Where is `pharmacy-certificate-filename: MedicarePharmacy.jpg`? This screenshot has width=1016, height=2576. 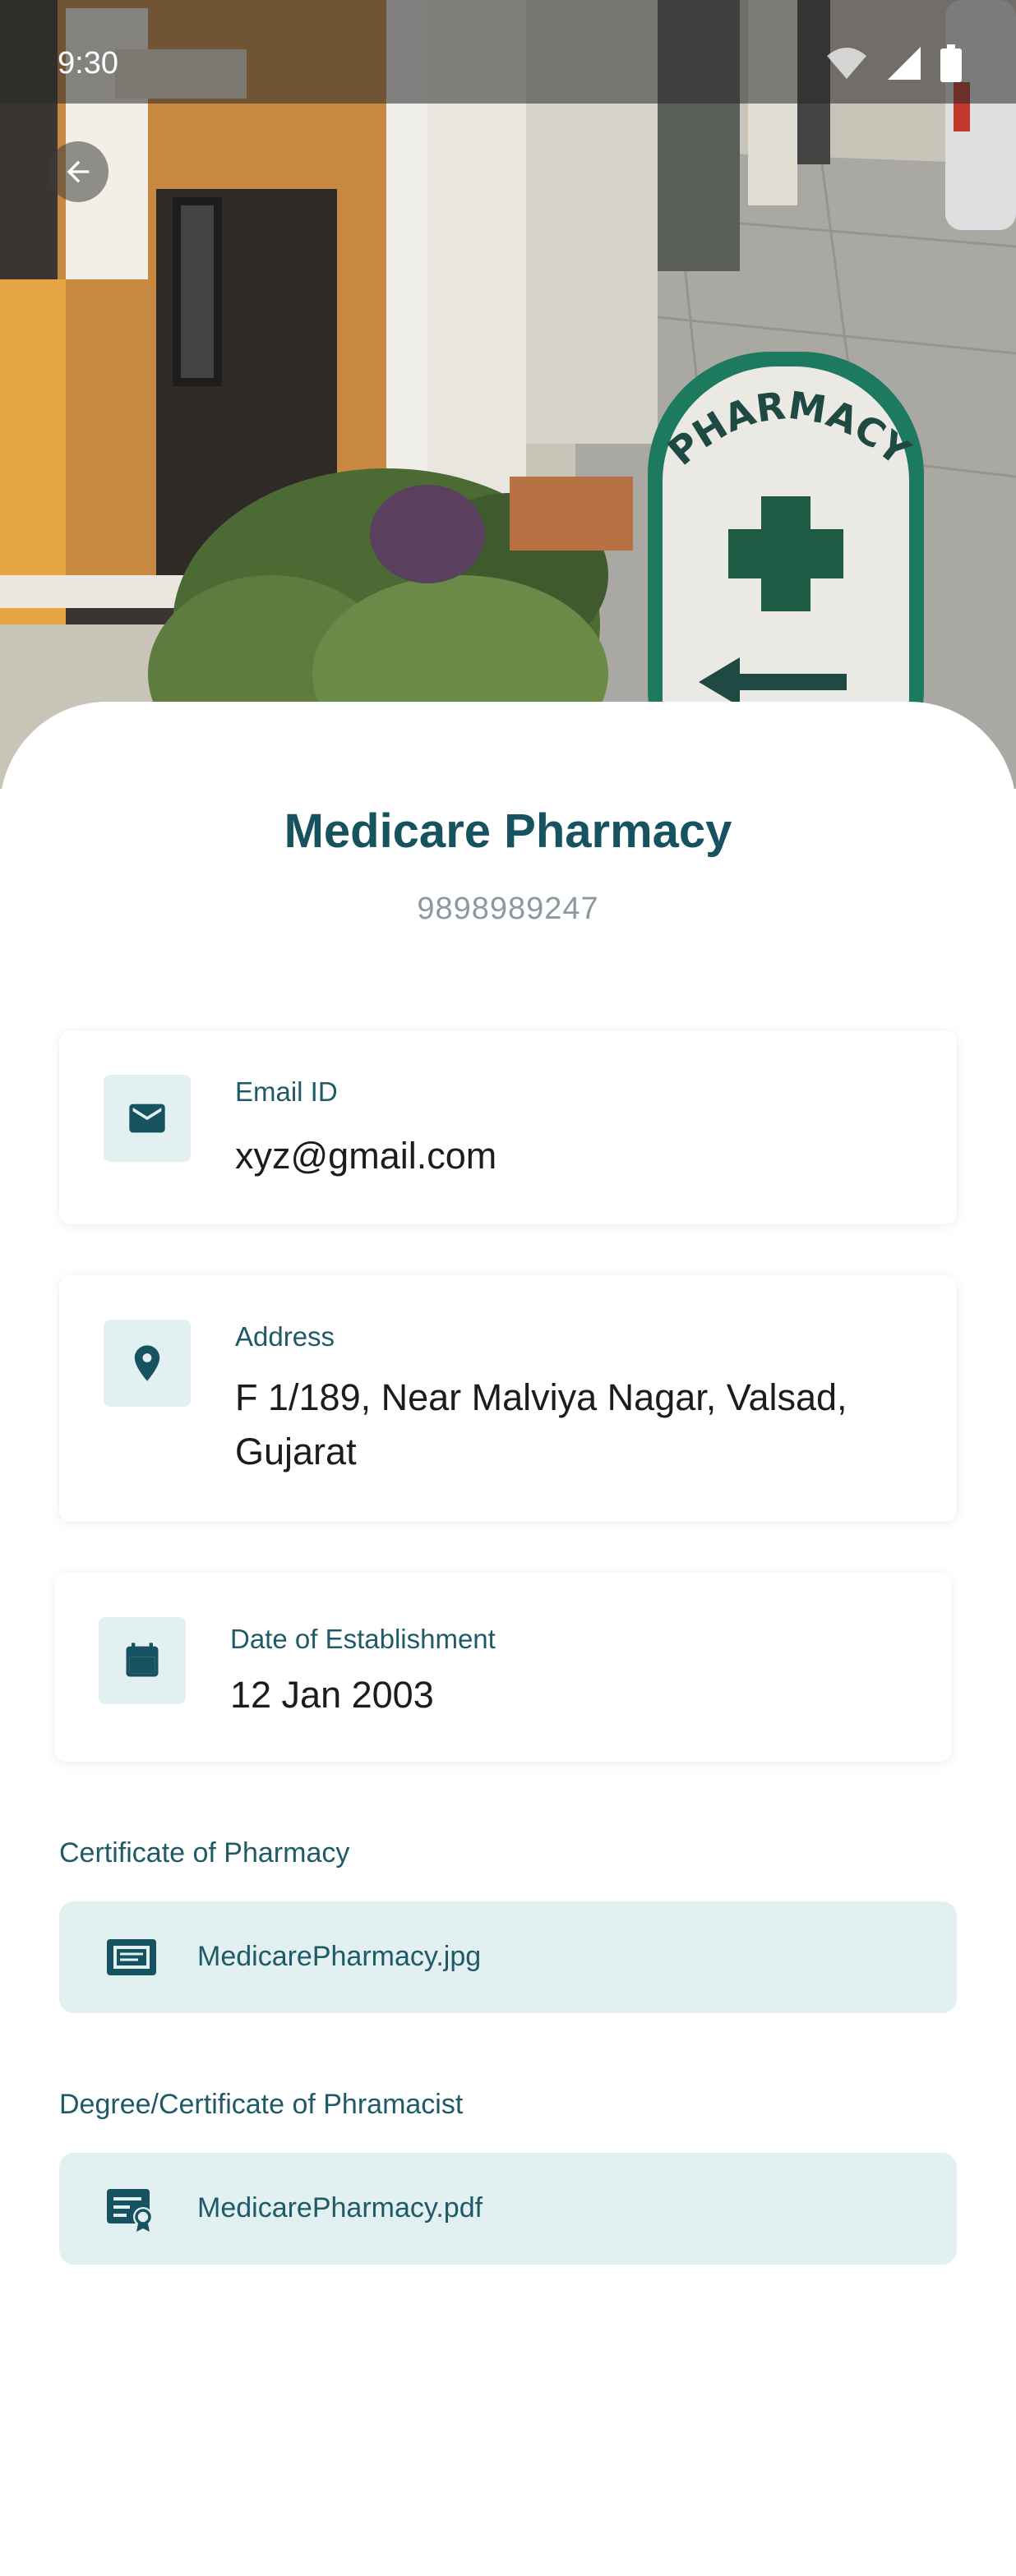 pharmacy-certificate-filename: MedicarePharmacy.jpg is located at coordinates (339, 1956).